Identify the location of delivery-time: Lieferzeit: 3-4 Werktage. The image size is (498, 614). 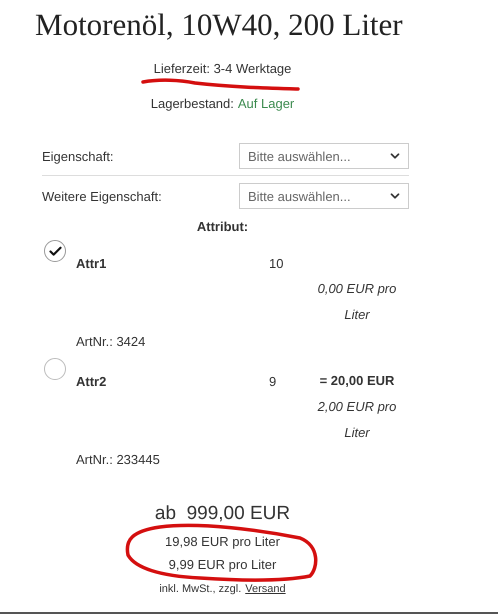
(223, 69).